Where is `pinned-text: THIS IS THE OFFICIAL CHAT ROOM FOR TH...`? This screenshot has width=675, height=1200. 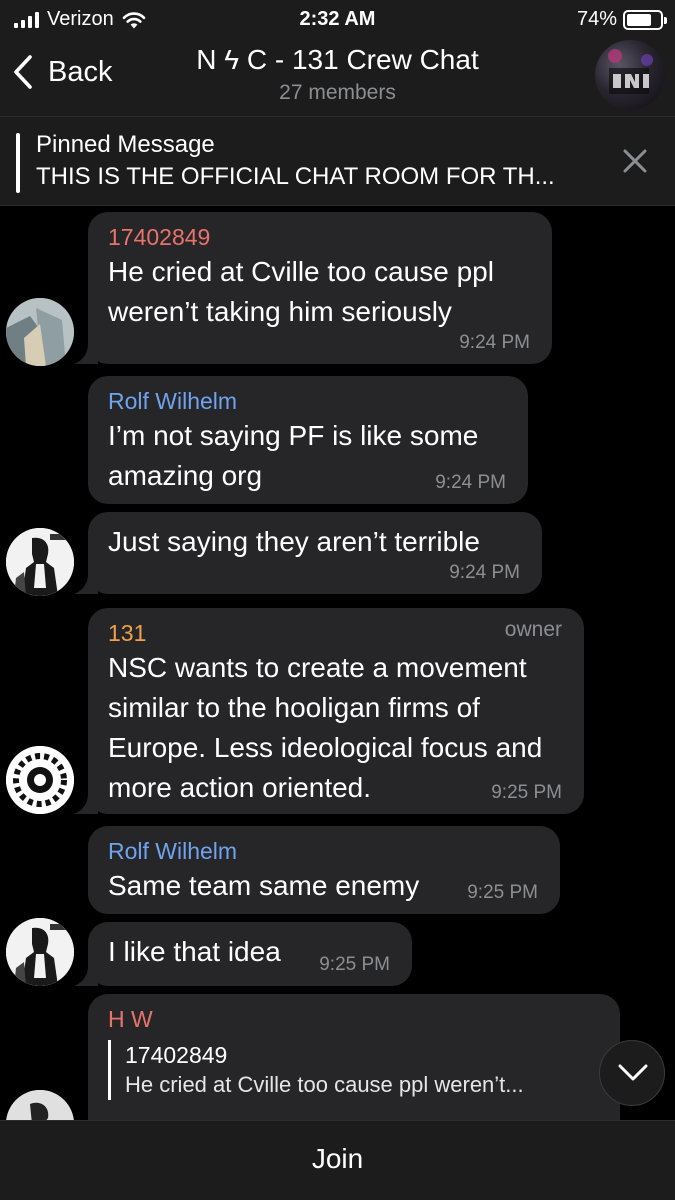 pinned-text: THIS IS THE OFFICIAL CHAT ROOM FOR TH... is located at coordinates (295, 176).